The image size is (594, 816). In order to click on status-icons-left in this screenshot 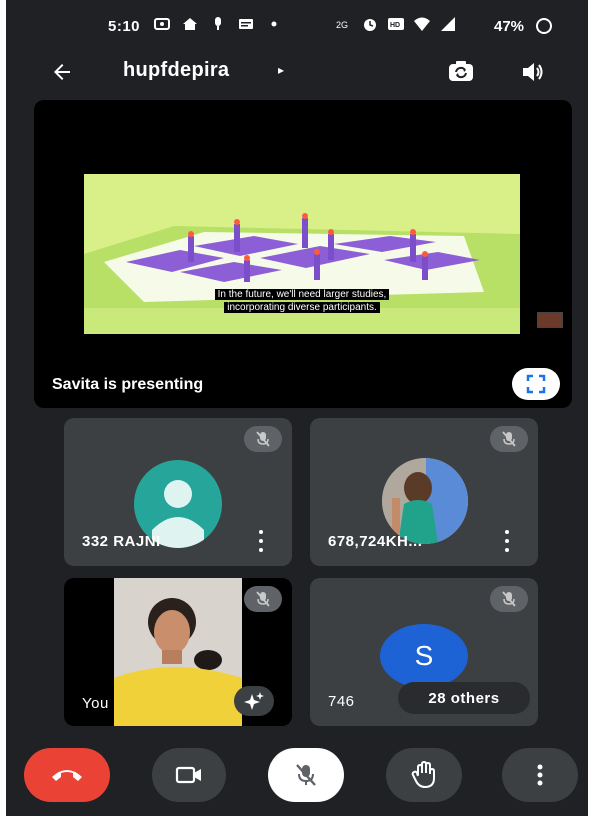, I will do `click(218, 24)`.